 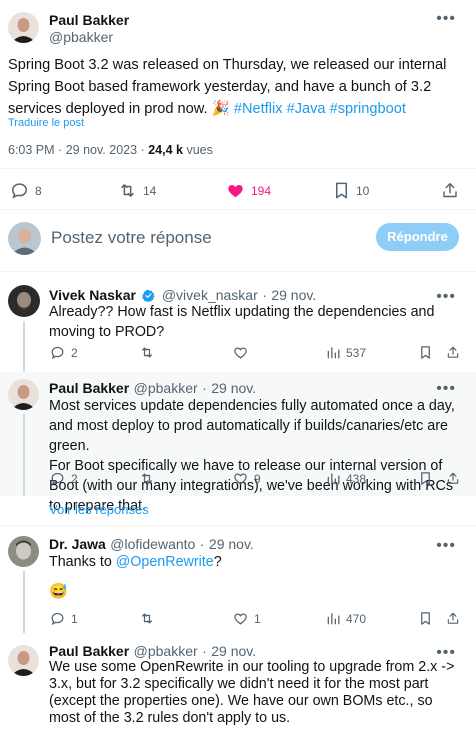 What do you see at coordinates (261, 190) in the screenshot?
I see `like-count: 194` at bounding box center [261, 190].